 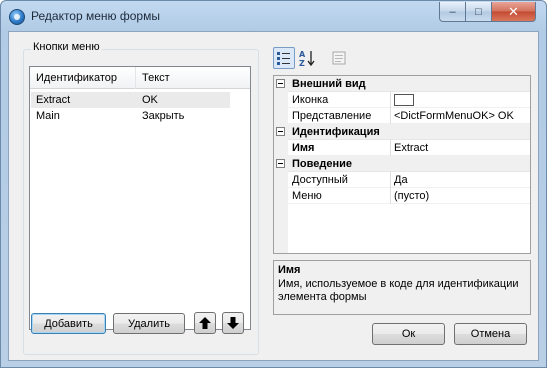 I want to click on category-identification: Идентификация, so click(x=402, y=132).